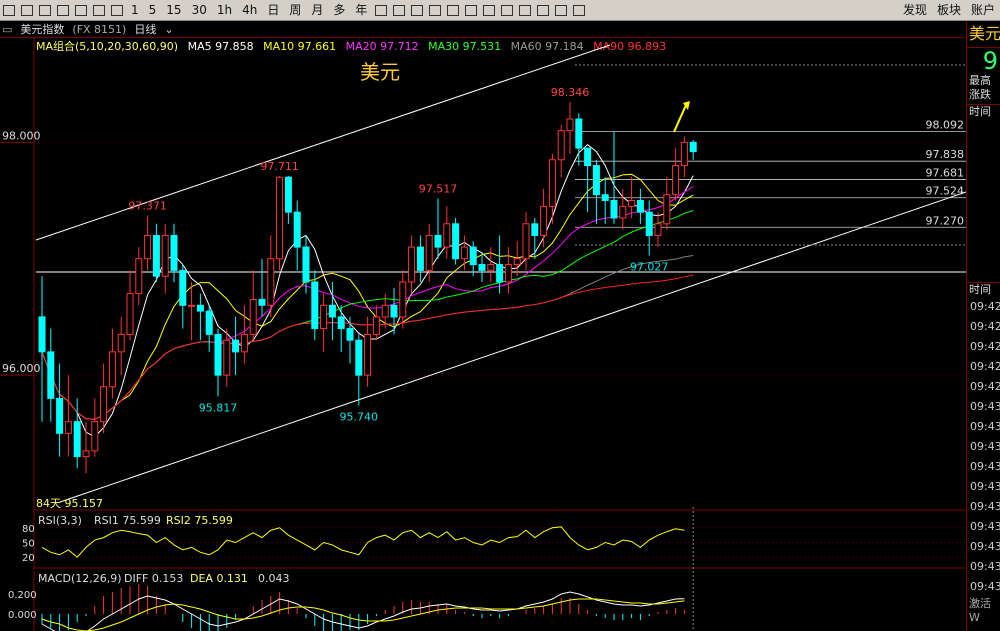 This screenshot has width=1000, height=631. What do you see at coordinates (273, 10) in the screenshot?
I see `period-day: 日` at bounding box center [273, 10].